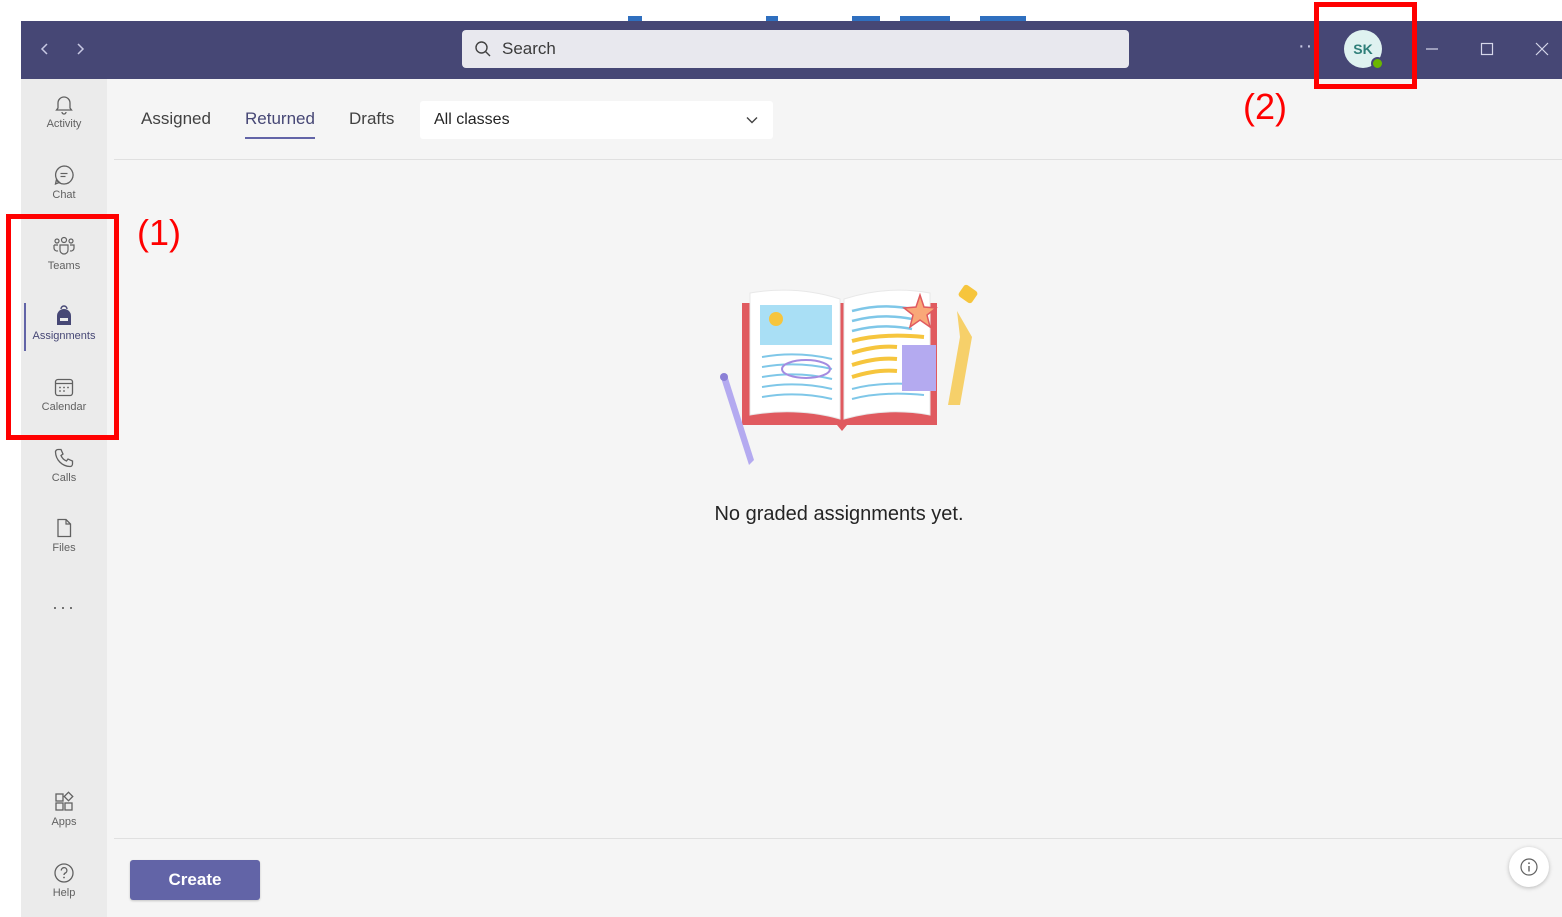 Image resolution: width=1562 pixels, height=917 pixels. I want to click on bell-icon, so click(64, 105).